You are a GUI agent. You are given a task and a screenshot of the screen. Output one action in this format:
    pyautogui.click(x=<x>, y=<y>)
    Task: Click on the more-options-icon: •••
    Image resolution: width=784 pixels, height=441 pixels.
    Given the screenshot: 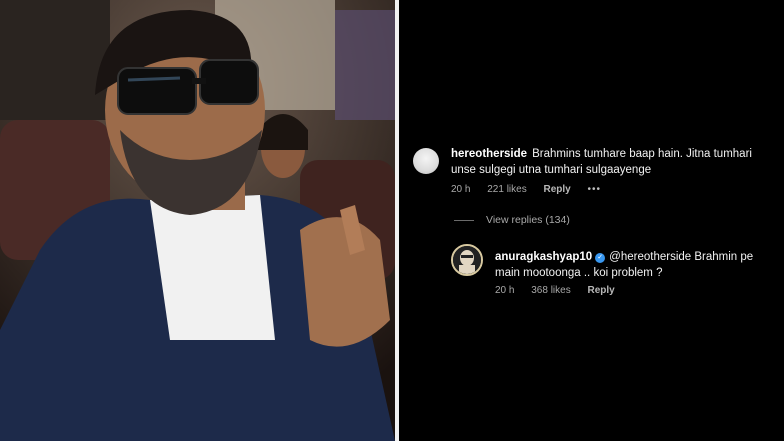 What is the action you would take?
    pyautogui.click(x=595, y=189)
    